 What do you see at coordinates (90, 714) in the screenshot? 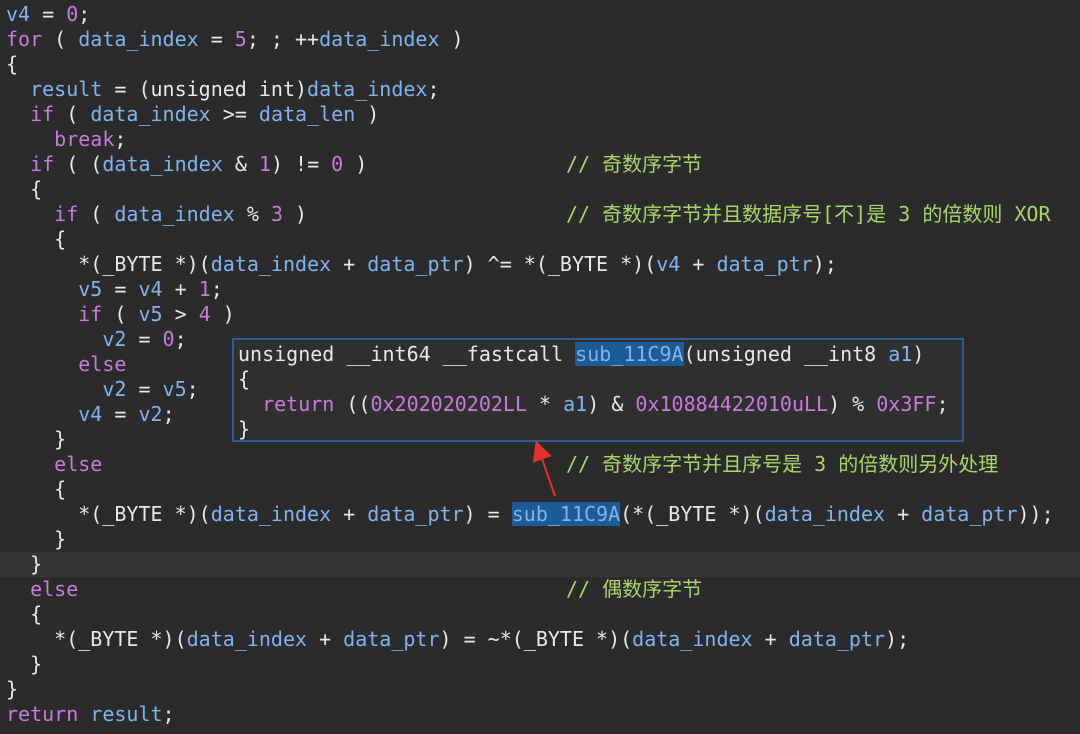
I see `code-text: return result;` at bounding box center [90, 714].